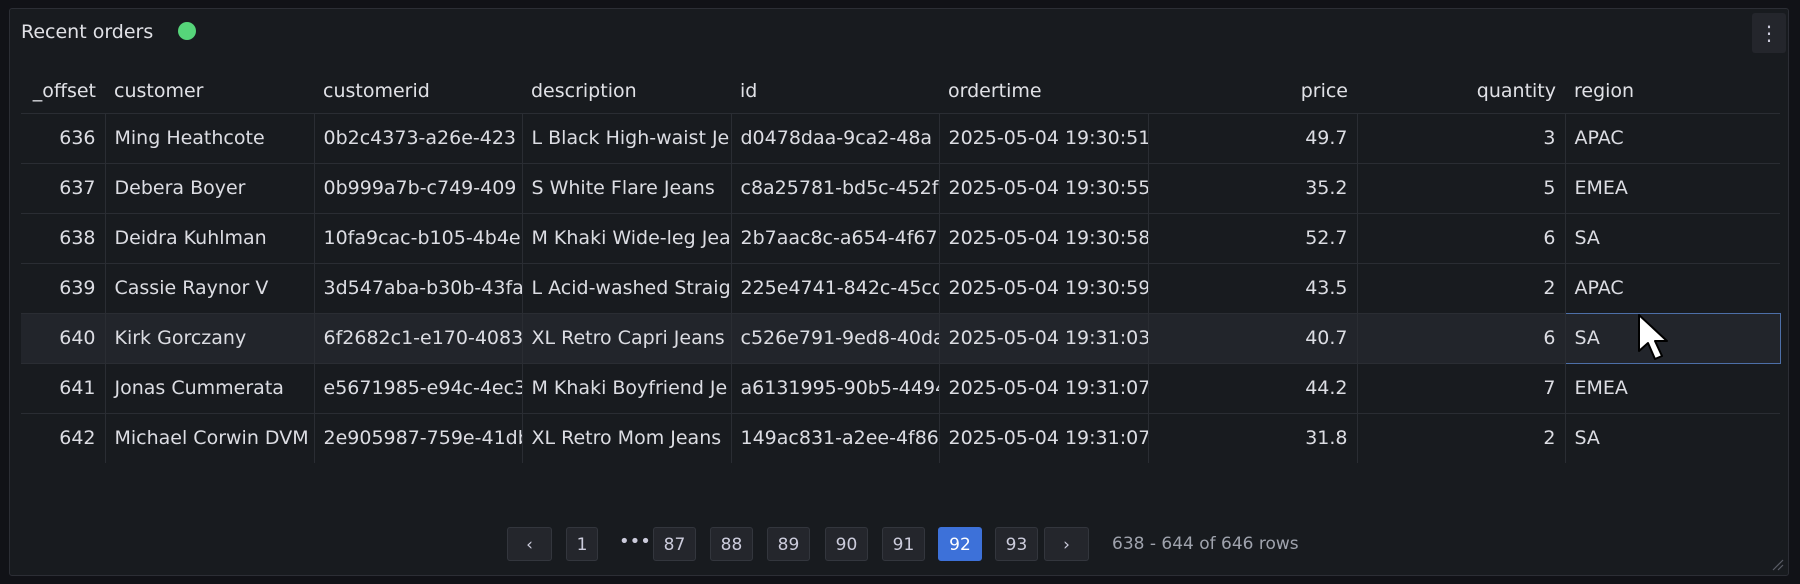  What do you see at coordinates (418, 337) in the screenshot?
I see `cell-customerid: 6f2682c1-e170-4083` at bounding box center [418, 337].